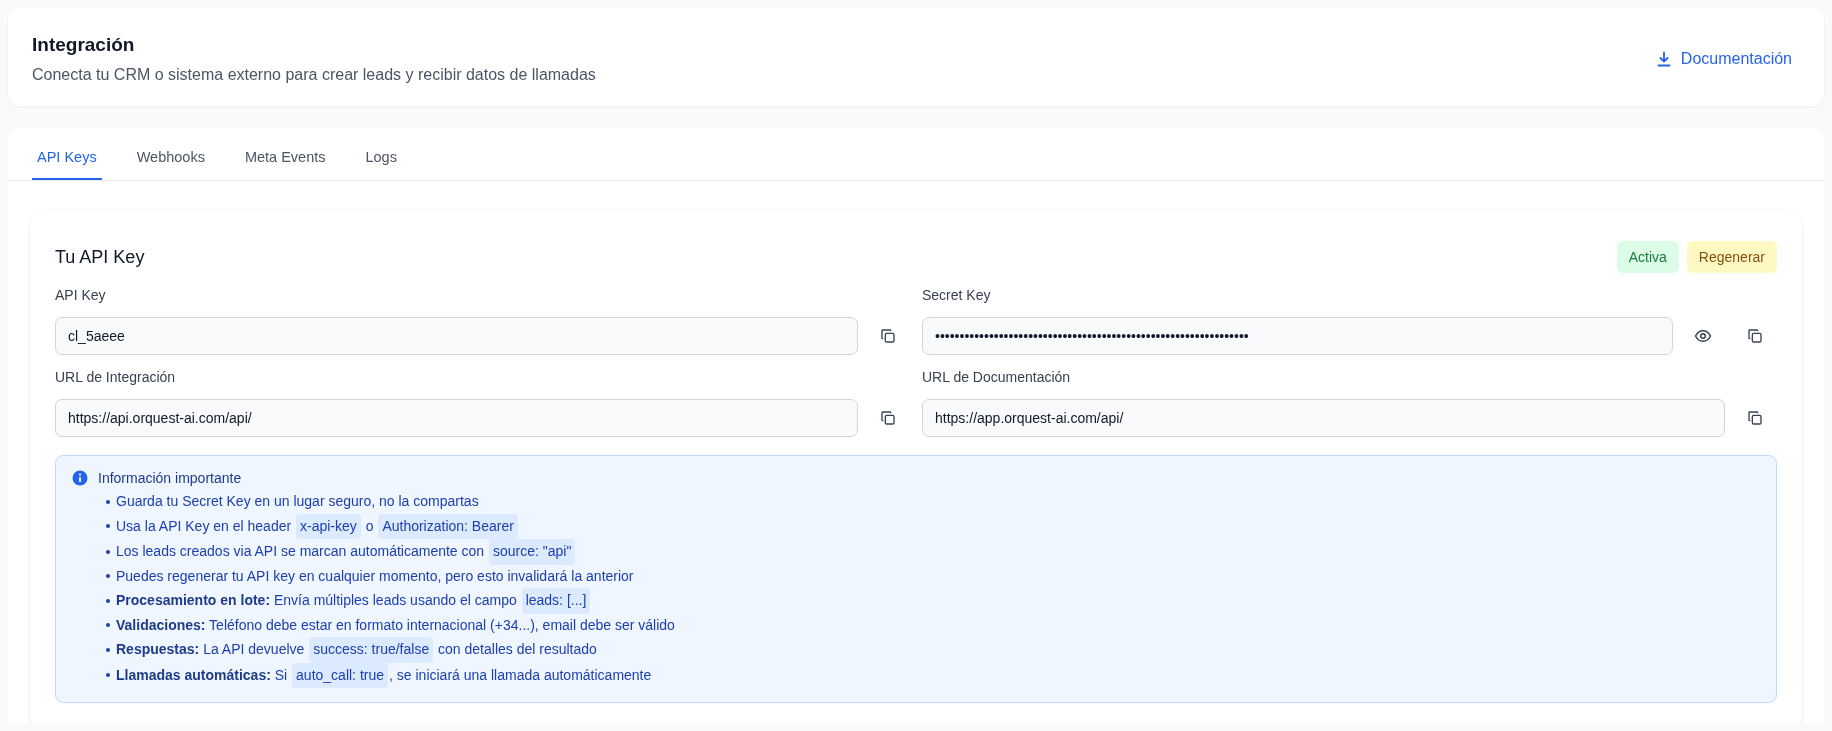 The height and width of the screenshot is (731, 1832). Describe the element at coordinates (314, 75) in the screenshot. I see `page-subtitle: Conecta tu CRM o sistema externo para crear leads y recibir datos de llamadas` at that location.